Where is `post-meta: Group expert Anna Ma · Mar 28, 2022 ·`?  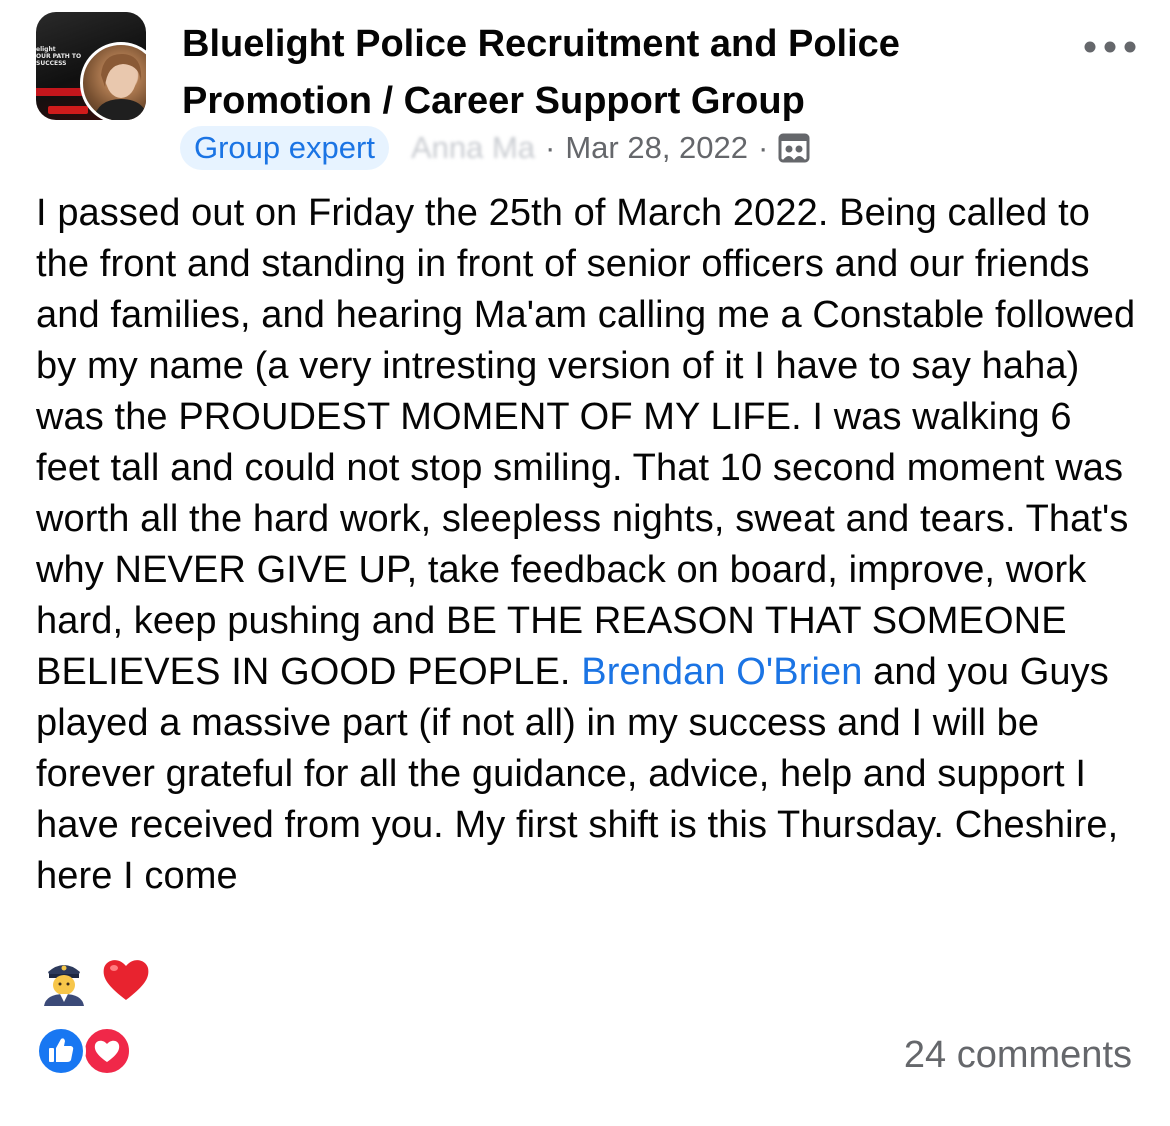
post-meta: Group expert Anna Ma · Mar 28, 2022 · is located at coordinates (495, 148).